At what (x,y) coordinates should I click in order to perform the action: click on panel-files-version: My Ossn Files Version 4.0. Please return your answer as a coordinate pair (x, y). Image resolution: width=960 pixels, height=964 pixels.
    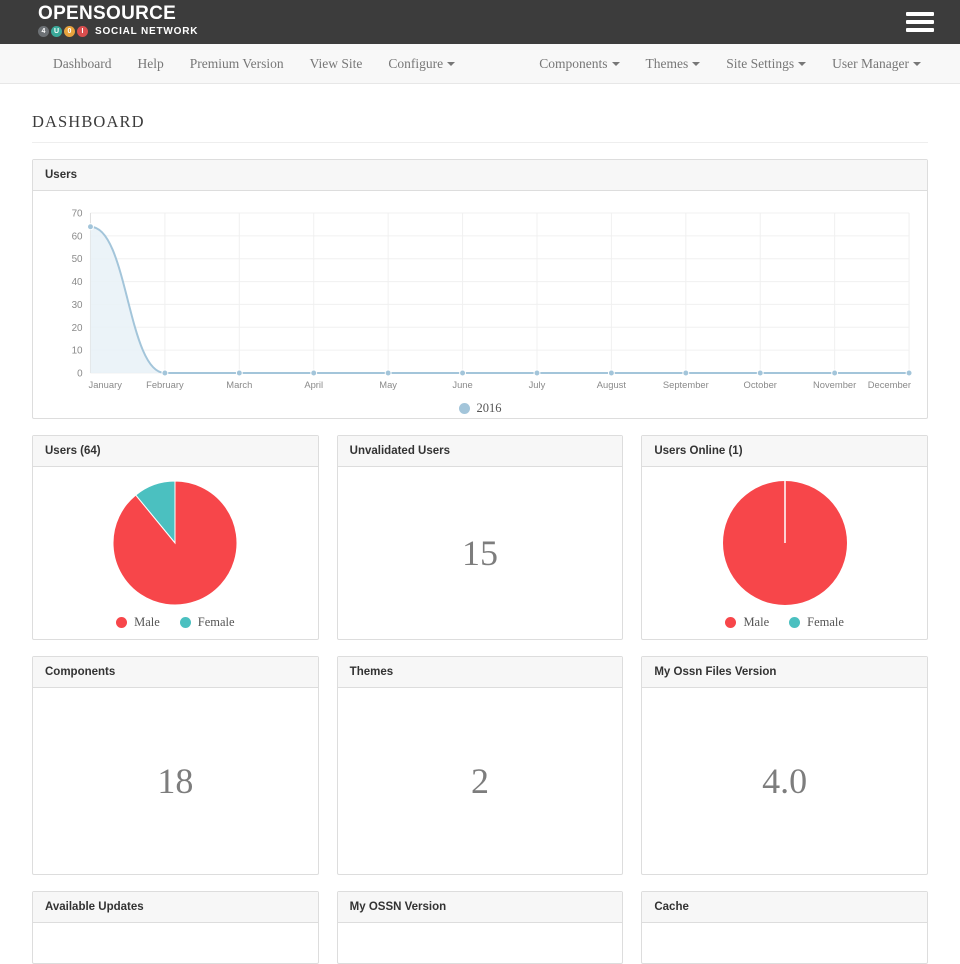
    Looking at the image, I should click on (785, 765).